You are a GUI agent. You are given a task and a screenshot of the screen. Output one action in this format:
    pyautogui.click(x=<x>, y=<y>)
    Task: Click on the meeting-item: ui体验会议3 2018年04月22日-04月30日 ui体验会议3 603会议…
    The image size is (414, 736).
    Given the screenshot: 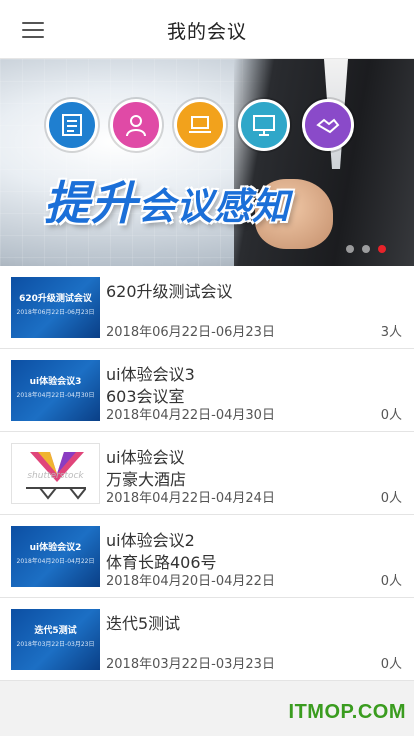 What is the action you would take?
    pyautogui.click(x=207, y=390)
    